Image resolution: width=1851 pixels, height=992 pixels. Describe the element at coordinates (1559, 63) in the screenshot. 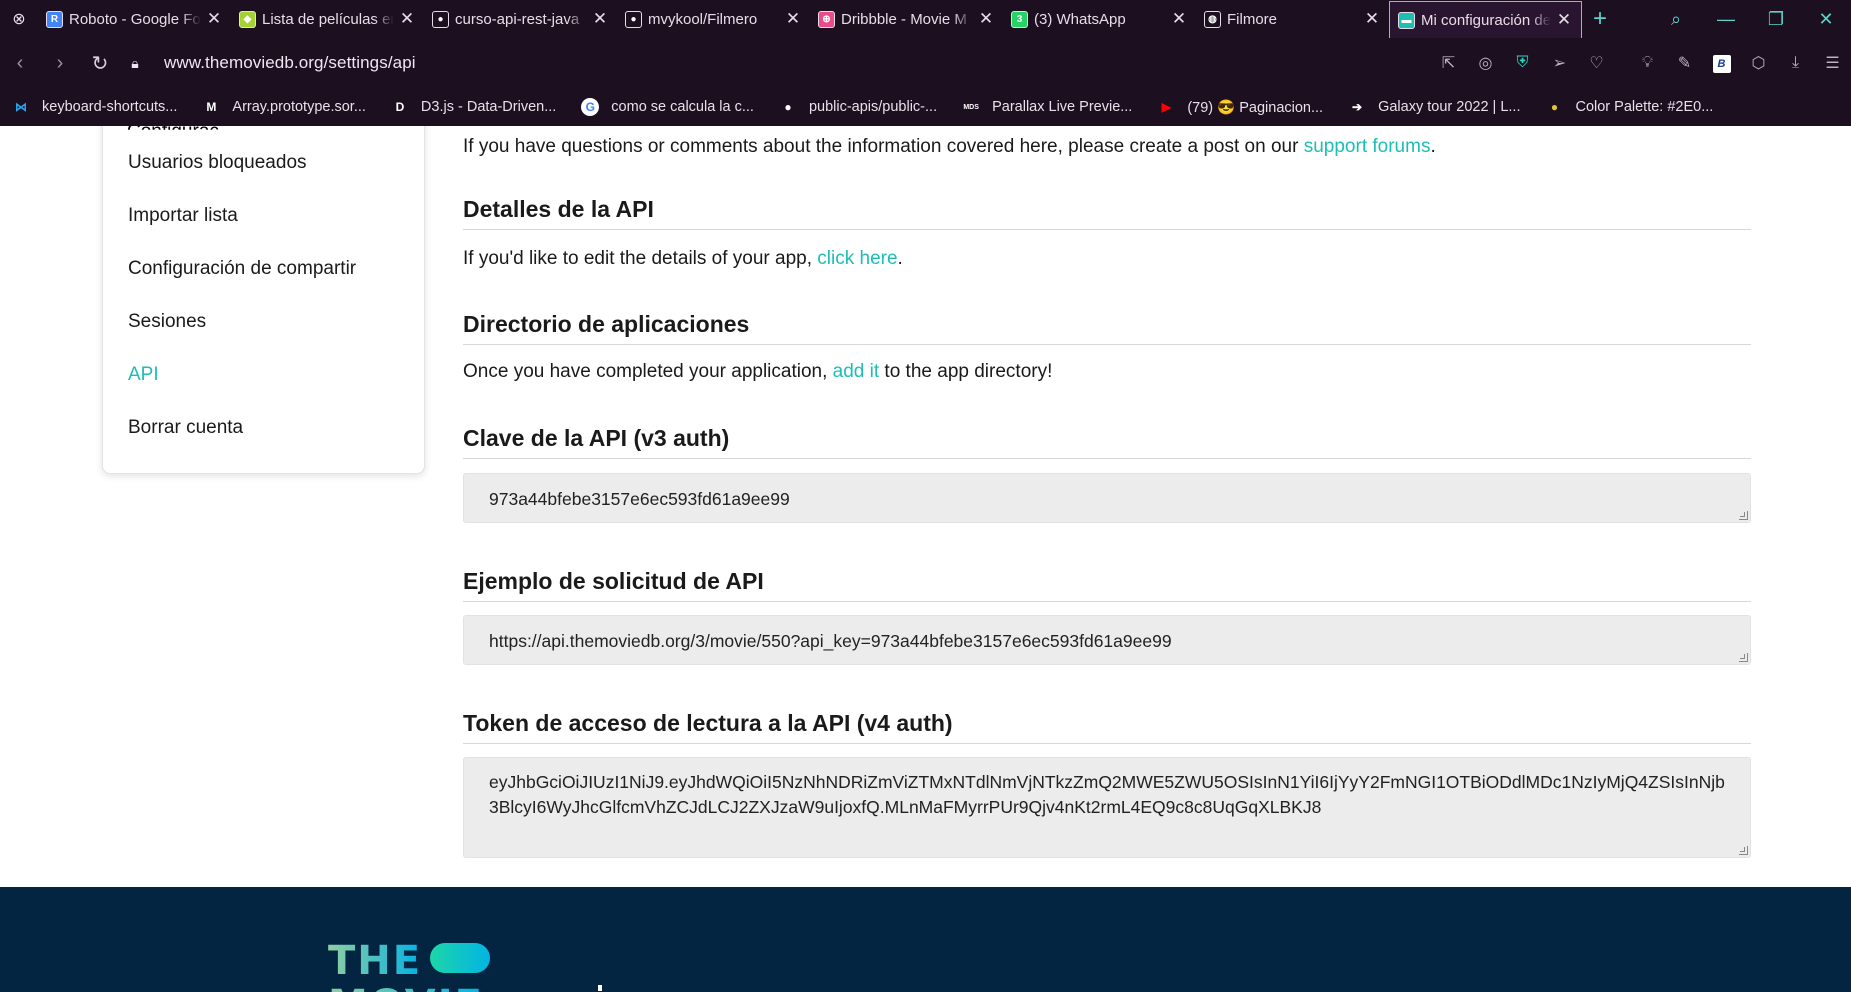

I see `send-icon: ➢` at that location.